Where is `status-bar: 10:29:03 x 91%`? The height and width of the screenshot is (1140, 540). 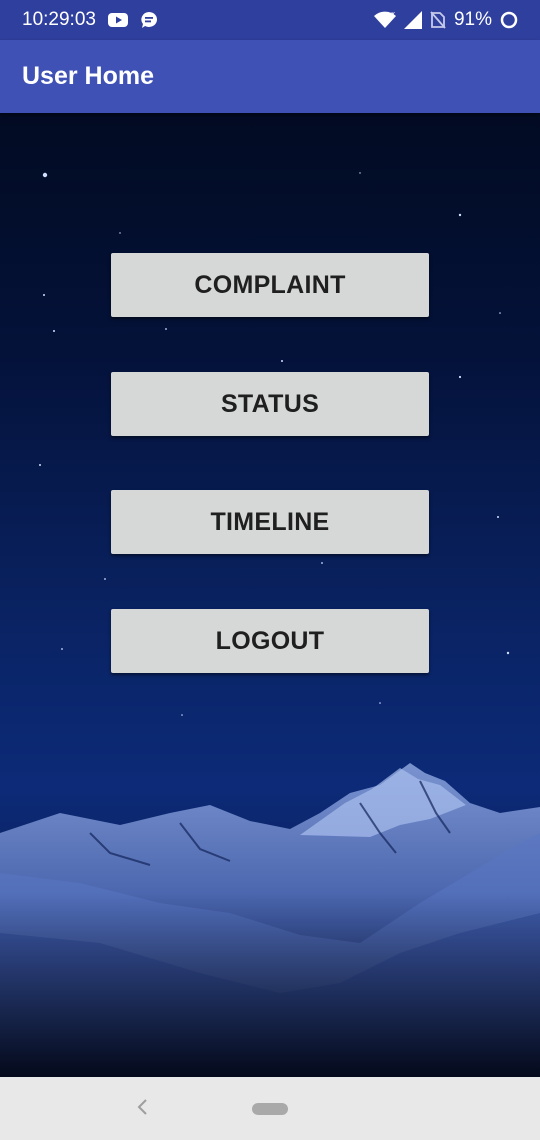
status-bar: 10:29:03 x 91% is located at coordinates (270, 20).